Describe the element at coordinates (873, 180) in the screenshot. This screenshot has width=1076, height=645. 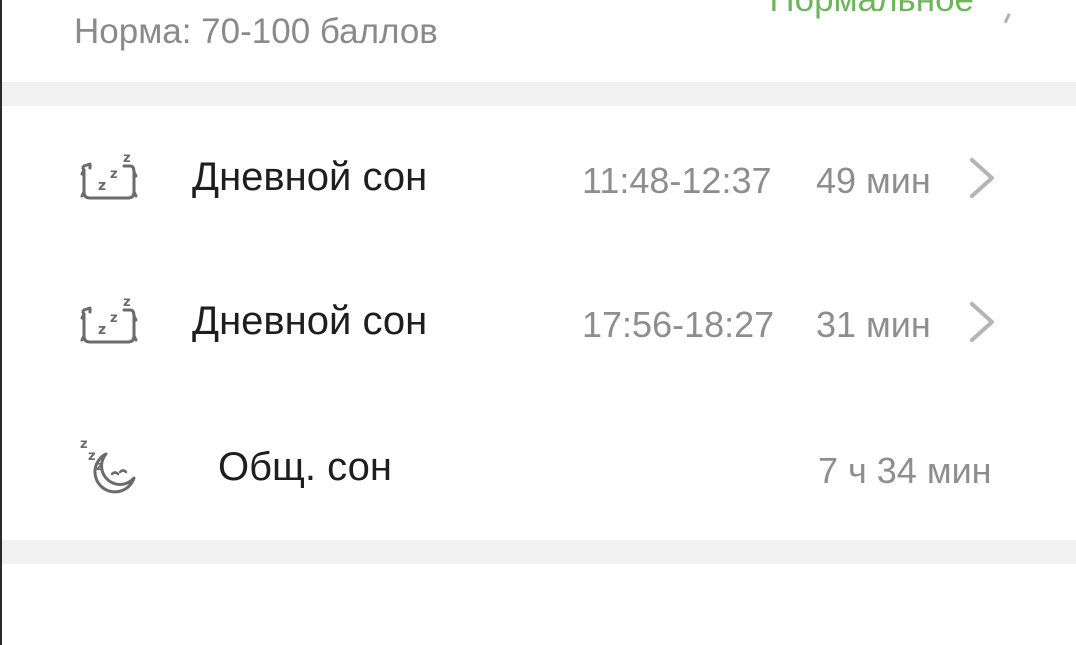
I see `nap-duration: 49 мин` at that location.